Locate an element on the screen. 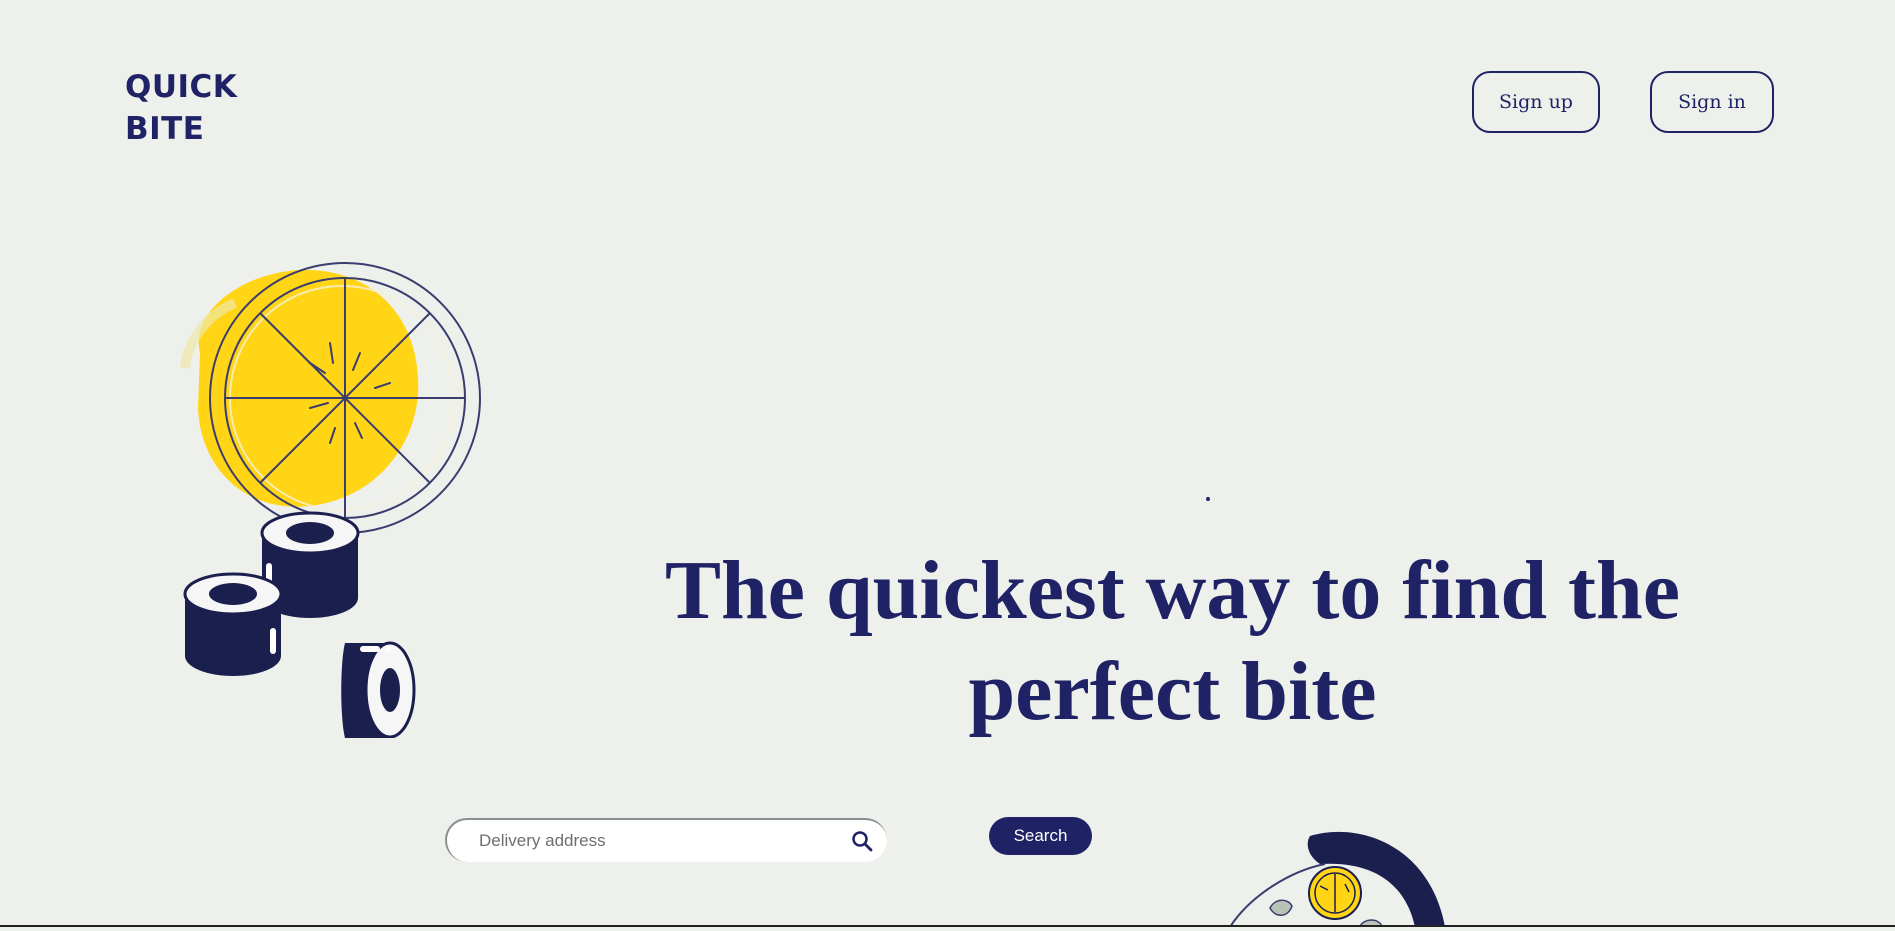 This screenshot has height=931, width=1895. sign-in-button: Sign in is located at coordinates (1712, 102).